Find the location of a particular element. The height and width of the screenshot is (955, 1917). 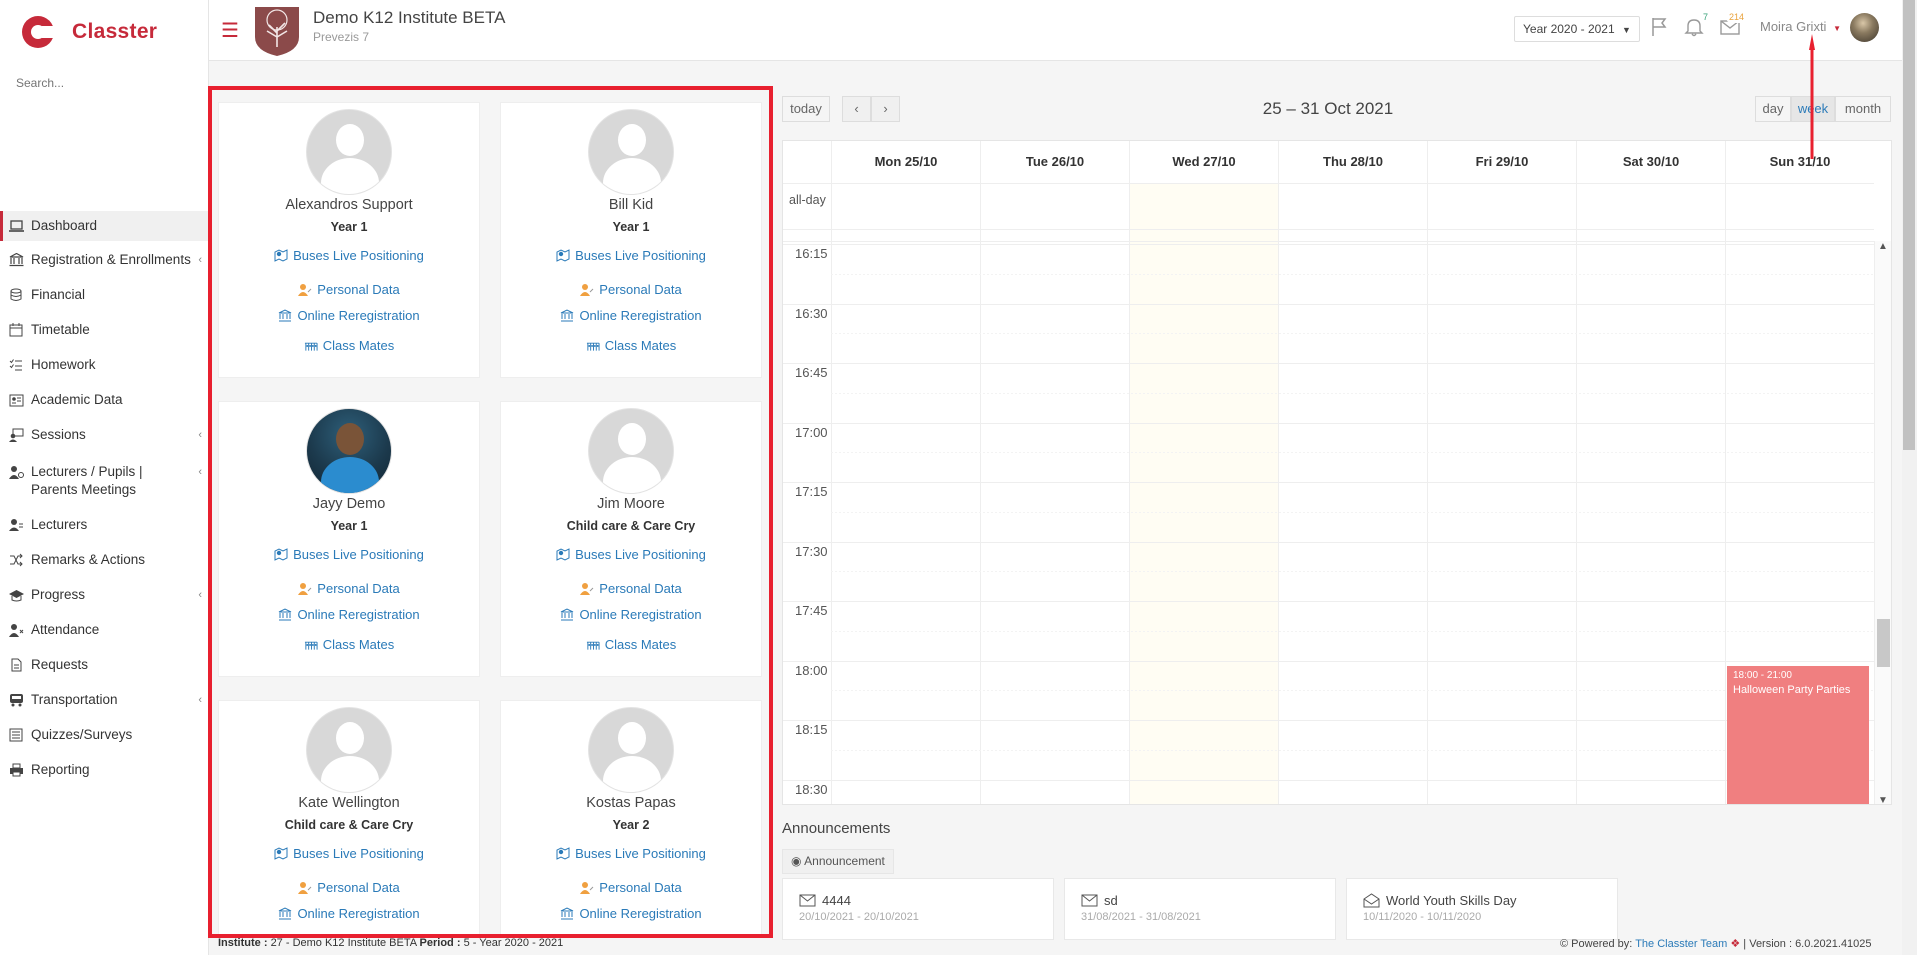

sidebar-item-academic-data: Academic Data is located at coordinates (104, 400).